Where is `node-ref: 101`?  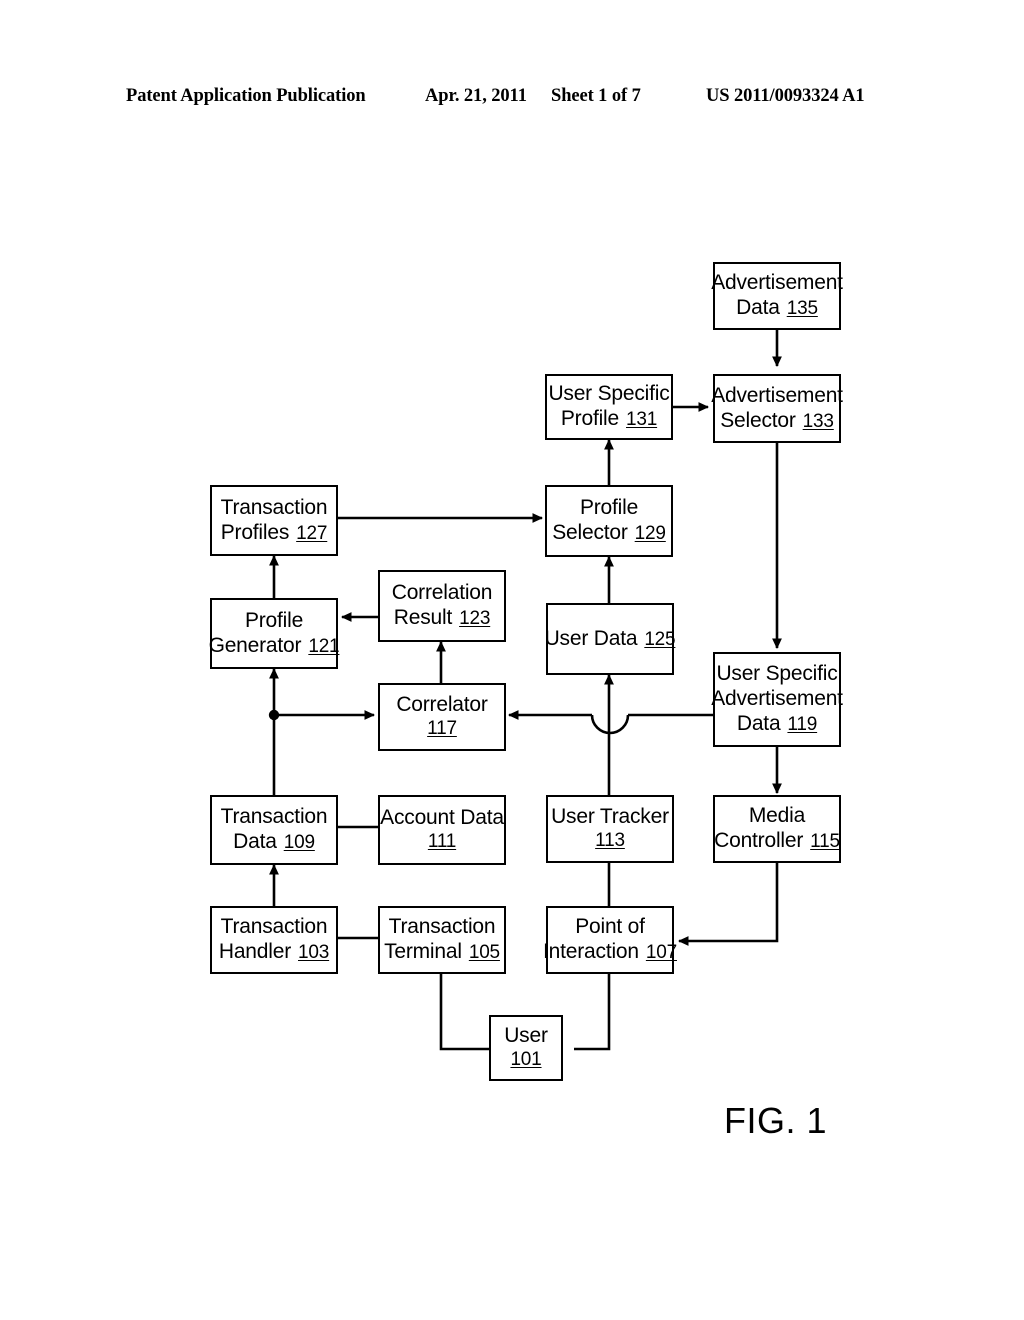 node-ref: 101 is located at coordinates (526, 1060).